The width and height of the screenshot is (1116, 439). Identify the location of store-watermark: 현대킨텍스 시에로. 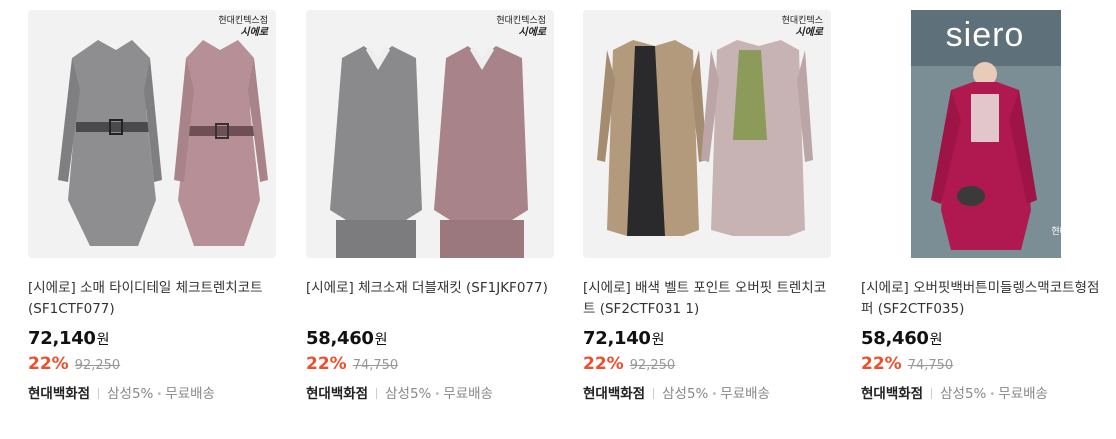
(802, 27).